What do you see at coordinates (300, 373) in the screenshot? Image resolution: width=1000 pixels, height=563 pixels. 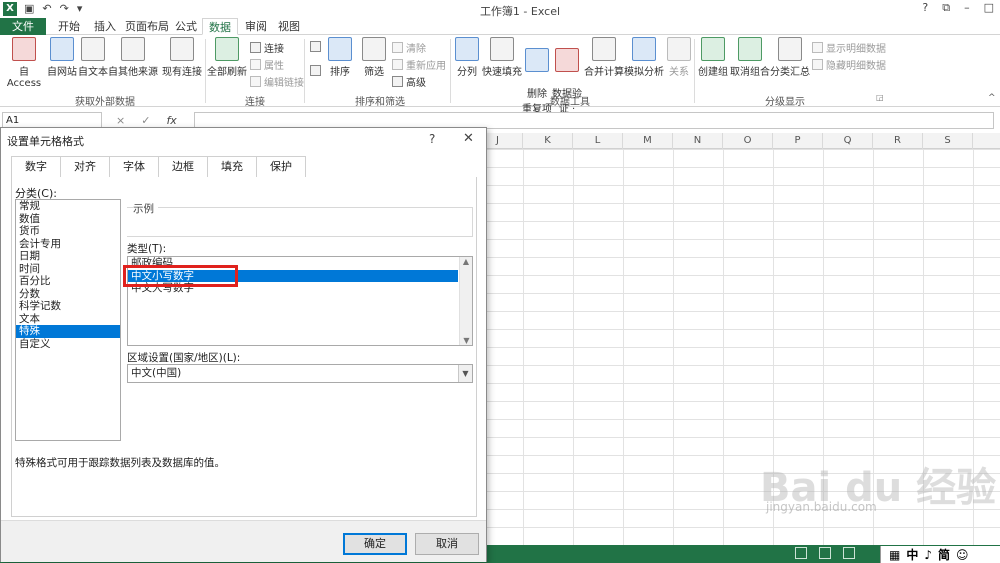 I see `locale-select: 中文(中国) ▼` at bounding box center [300, 373].